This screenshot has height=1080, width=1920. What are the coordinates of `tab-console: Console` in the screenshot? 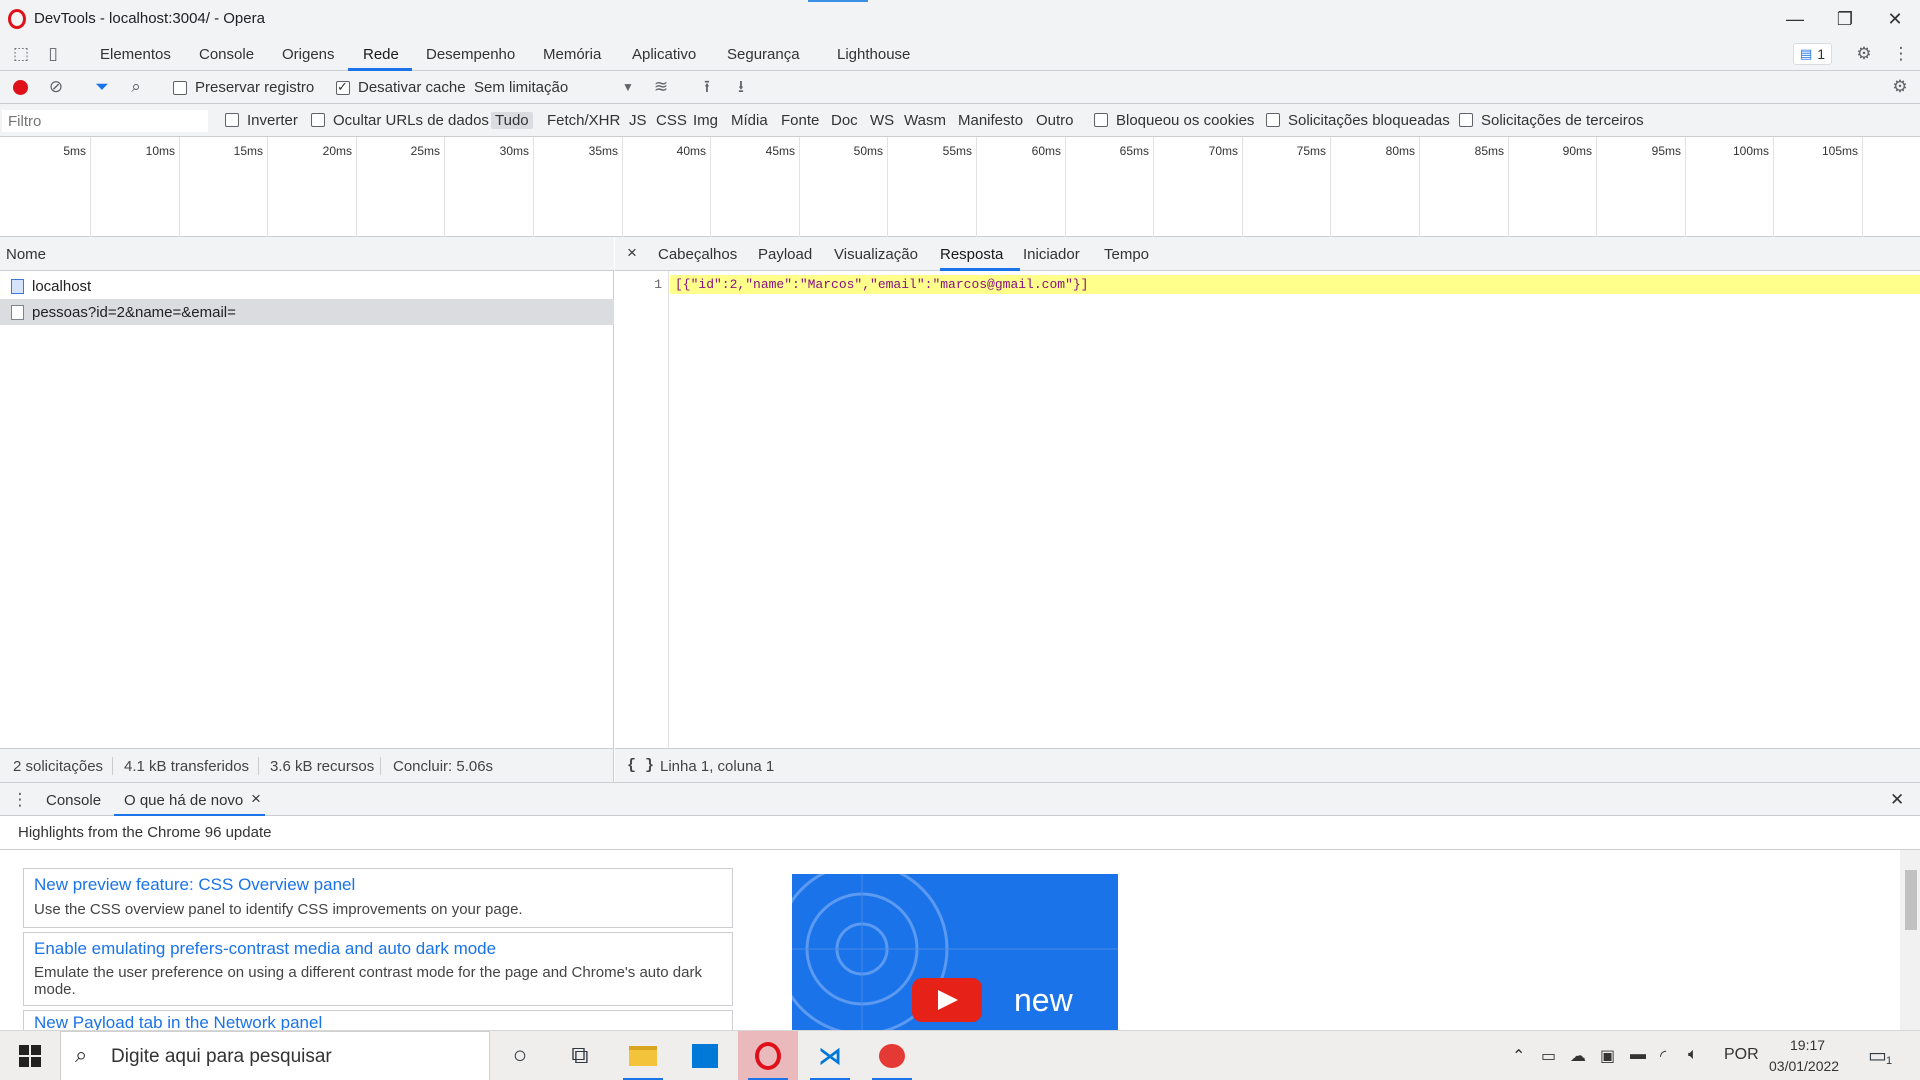 It's located at (226, 54).